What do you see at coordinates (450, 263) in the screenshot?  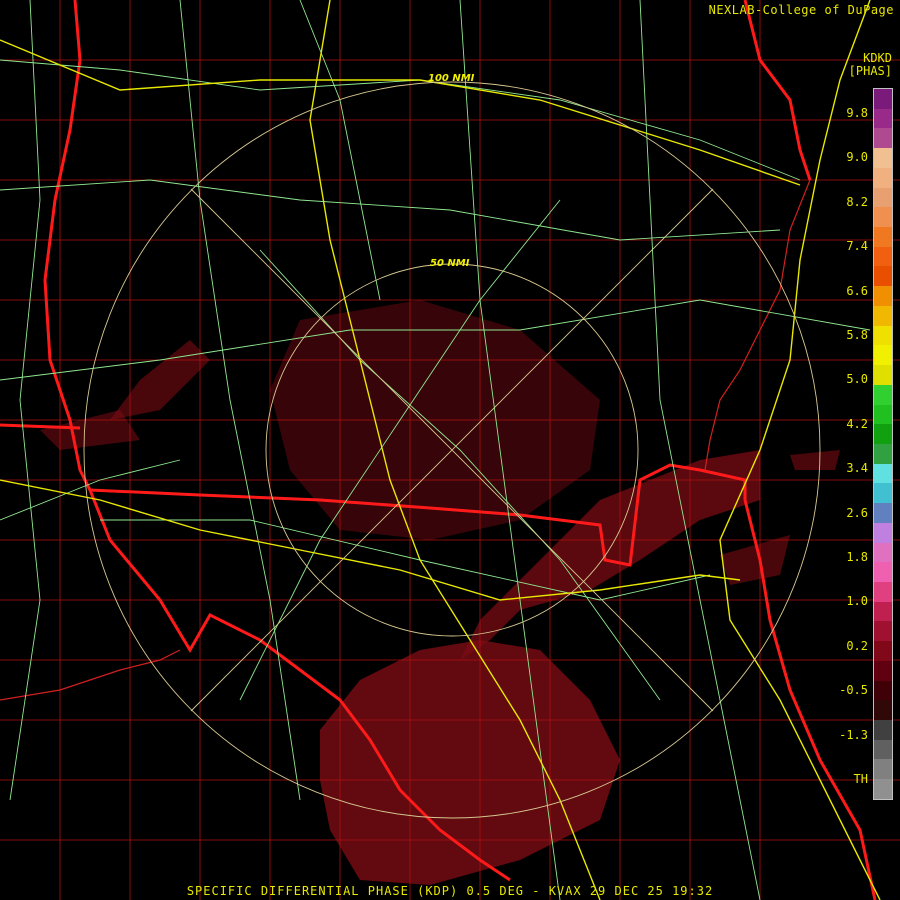 I see `ring-label-inner: 50 NMI` at bounding box center [450, 263].